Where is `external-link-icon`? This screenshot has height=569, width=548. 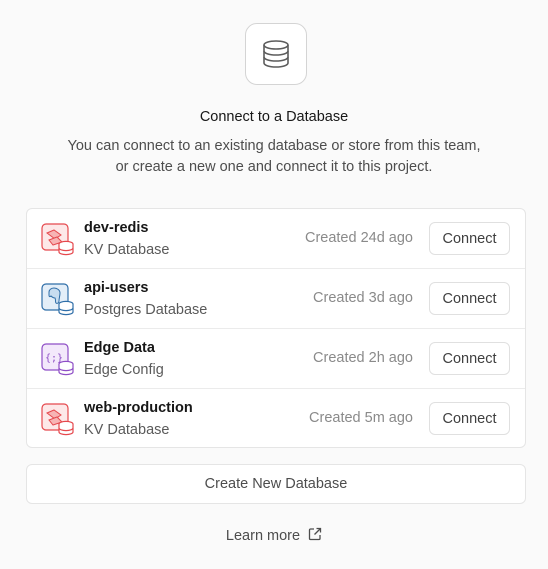 external-link-icon is located at coordinates (315, 536).